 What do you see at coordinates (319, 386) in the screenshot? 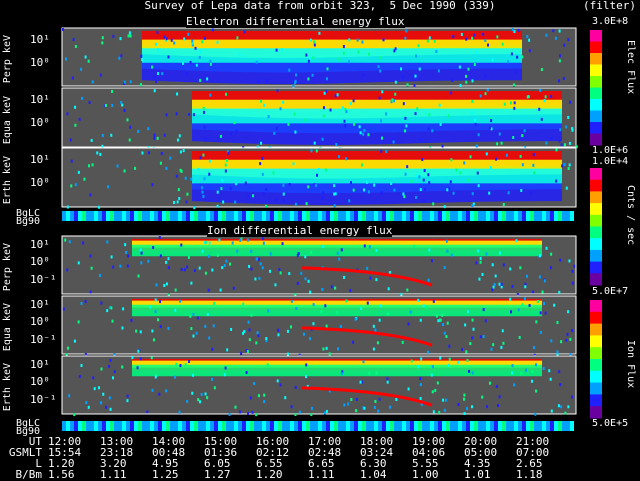
I see `panel-i-erth` at bounding box center [319, 386].